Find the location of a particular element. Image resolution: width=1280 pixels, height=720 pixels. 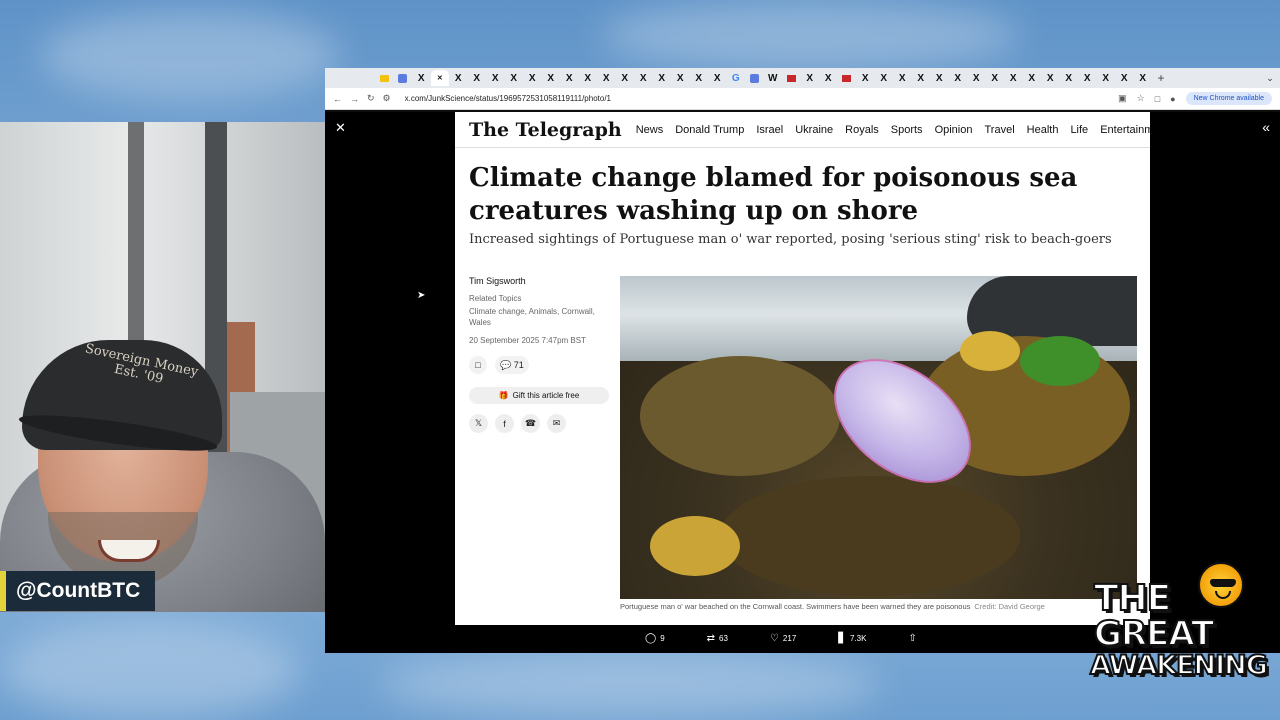

telegraph-nav-item: Royals is located at coordinates (862, 130).